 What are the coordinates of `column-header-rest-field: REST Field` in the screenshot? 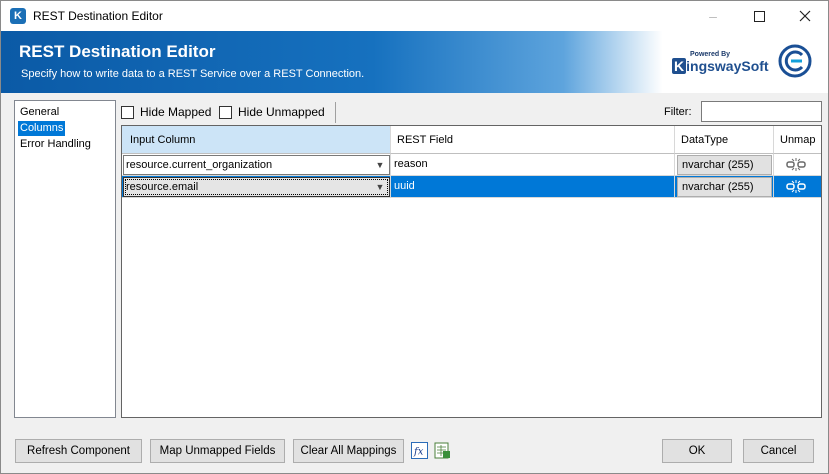 It's located at (533, 140).